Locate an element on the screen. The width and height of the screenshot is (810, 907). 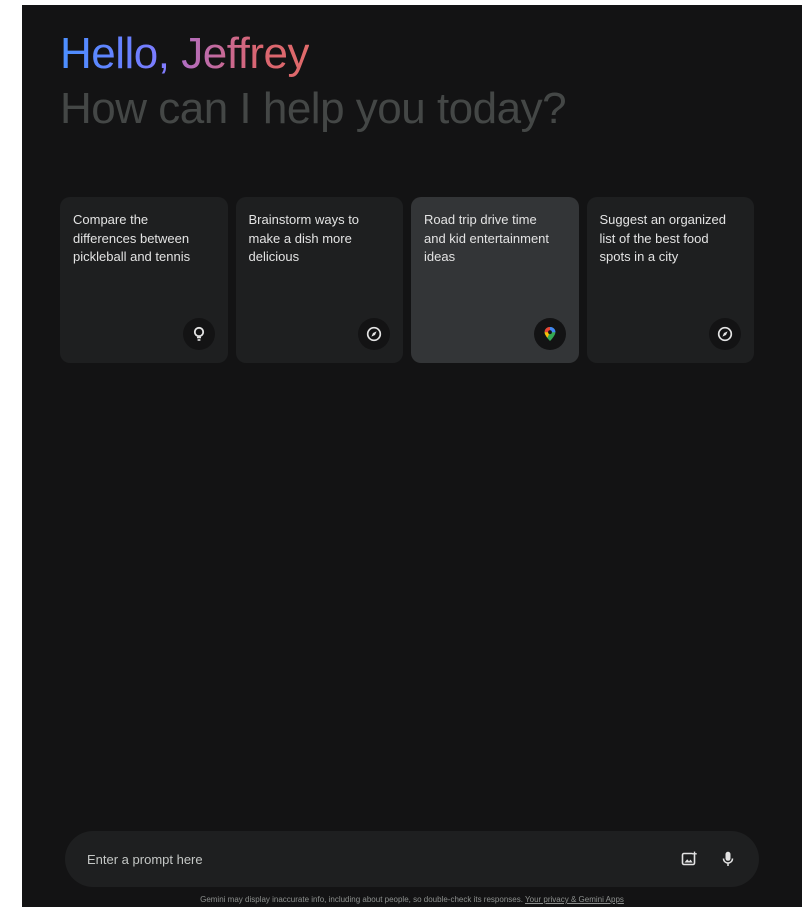
microphone-icon is located at coordinates (728, 859).